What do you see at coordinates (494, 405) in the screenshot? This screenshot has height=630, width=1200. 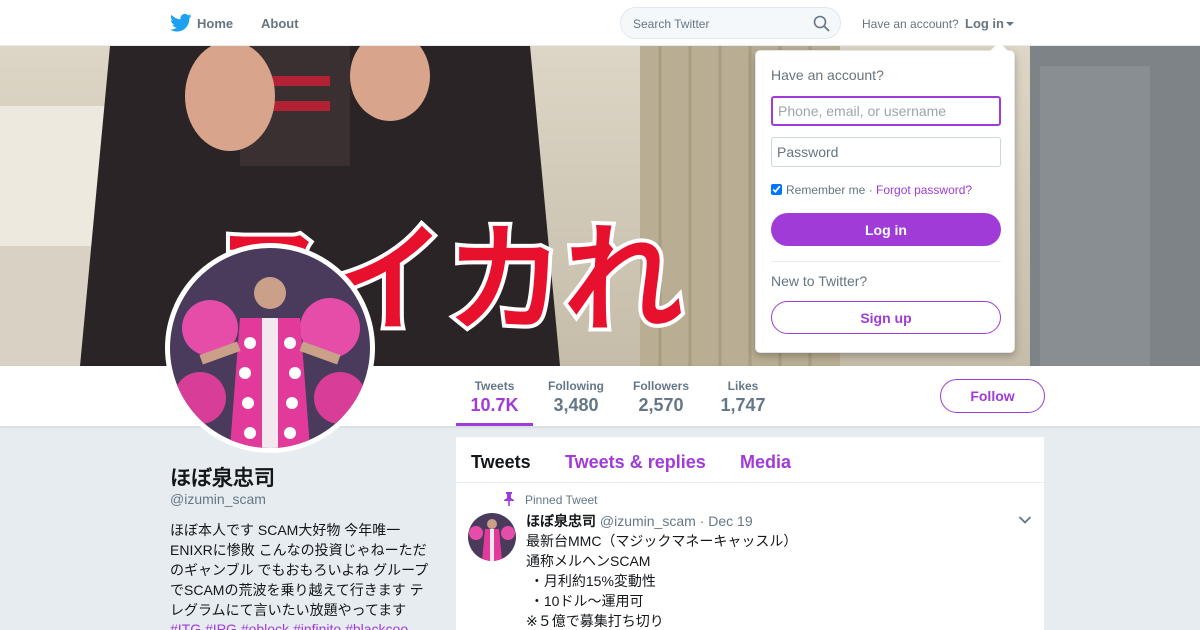 I see `stat-tweets-value: 10.7K` at bounding box center [494, 405].